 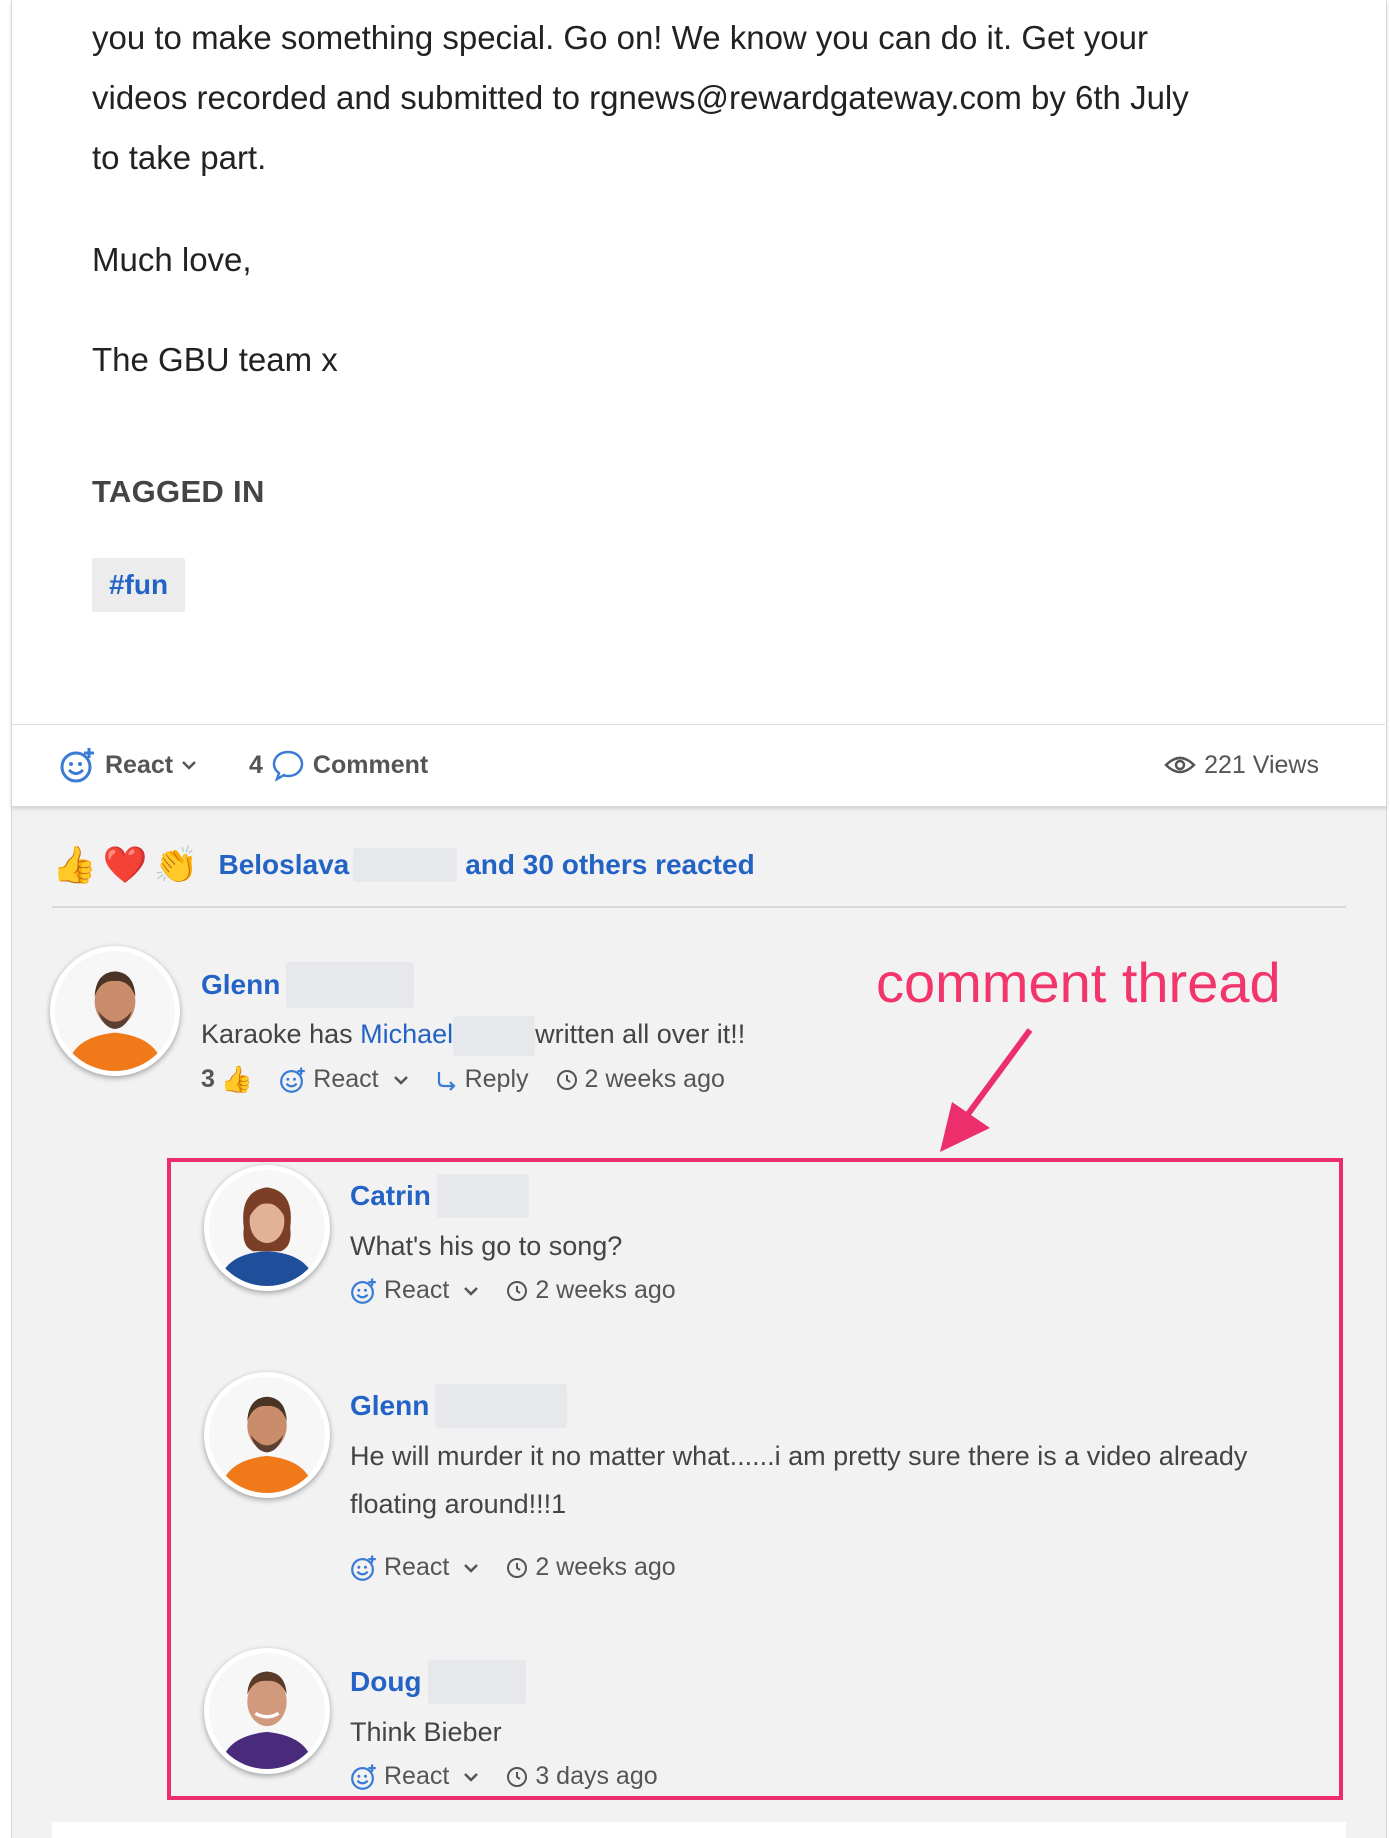 What do you see at coordinates (256, 764) in the screenshot?
I see `comment-count: 4` at bounding box center [256, 764].